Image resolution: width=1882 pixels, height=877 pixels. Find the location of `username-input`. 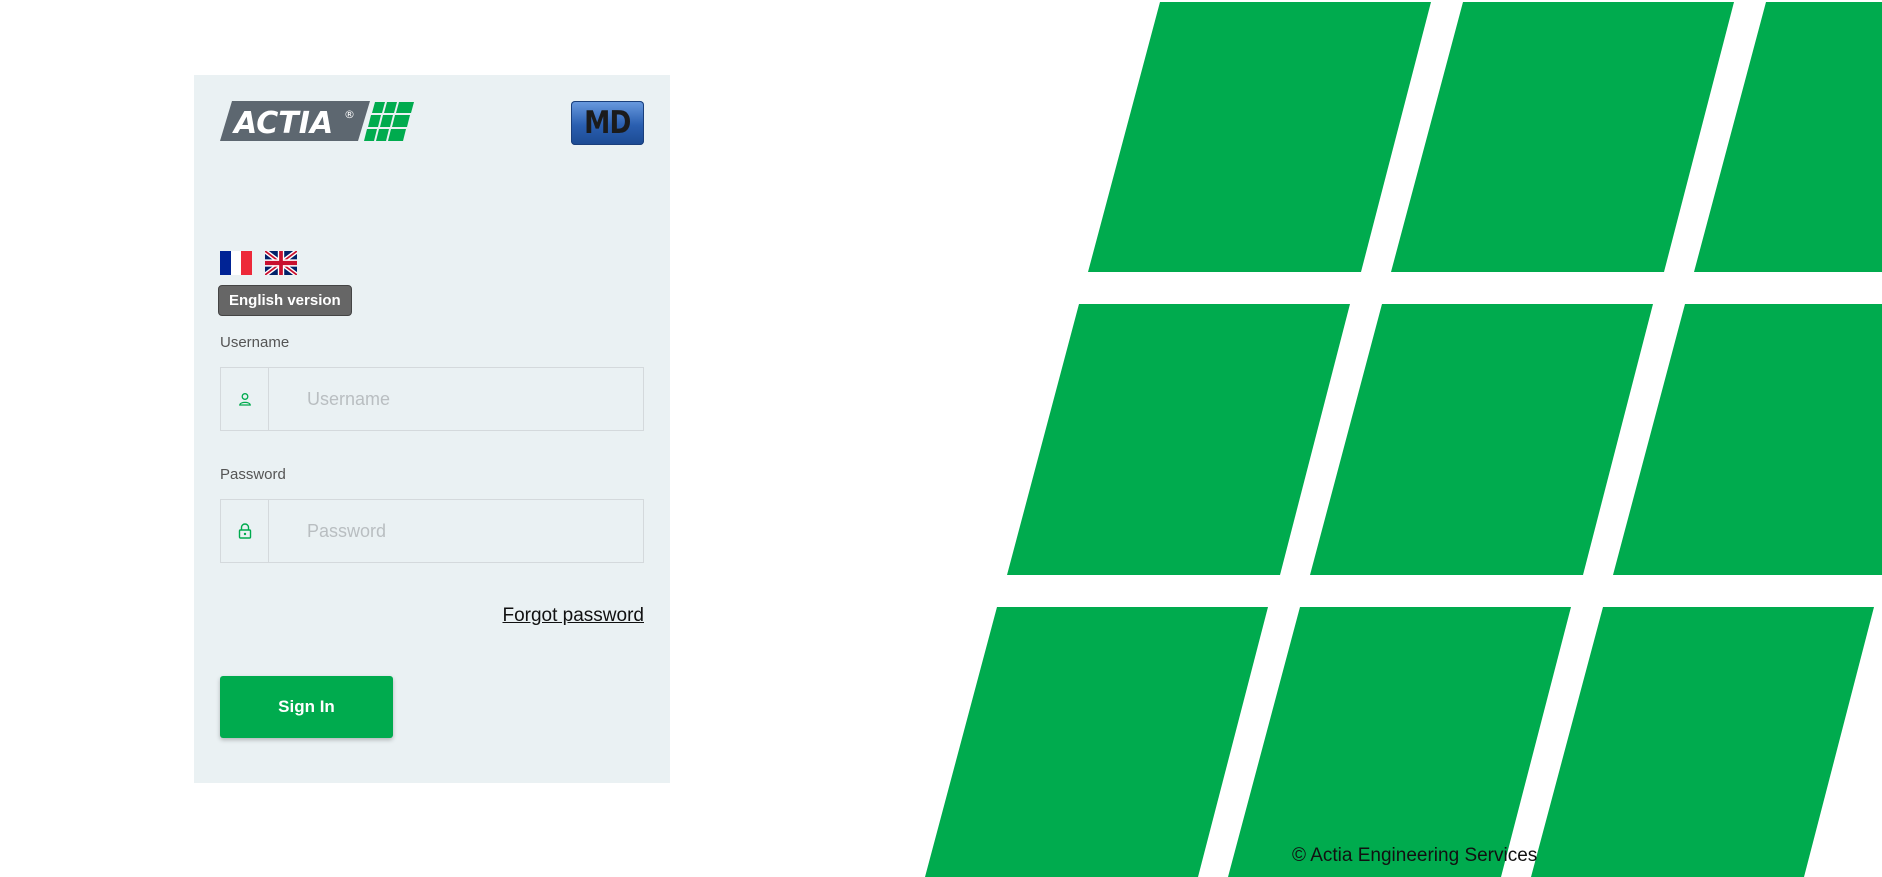

username-input is located at coordinates (456, 399).